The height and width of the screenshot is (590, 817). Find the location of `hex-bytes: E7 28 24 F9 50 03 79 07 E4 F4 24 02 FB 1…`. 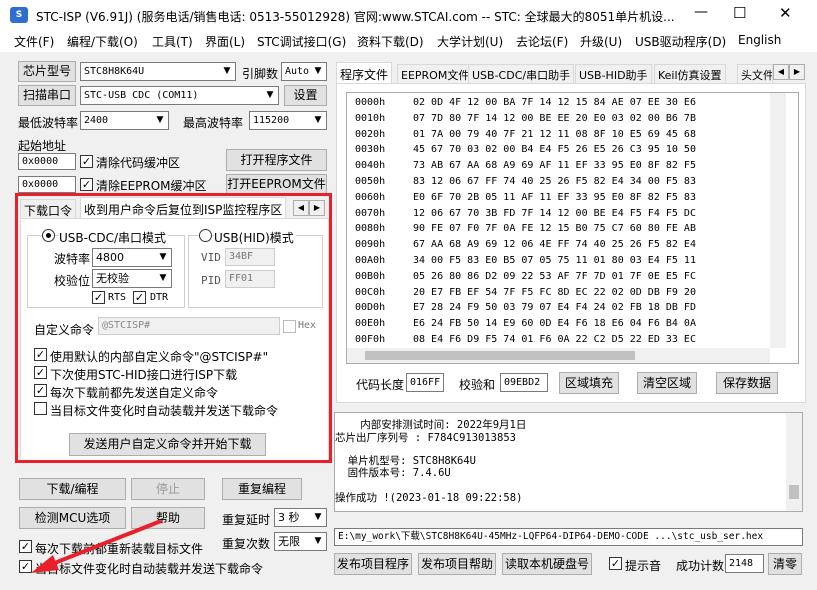

hex-bytes: E7 28 24 F9 50 03 79 07 E4 F4 24 02 FB 1… is located at coordinates (554, 308).